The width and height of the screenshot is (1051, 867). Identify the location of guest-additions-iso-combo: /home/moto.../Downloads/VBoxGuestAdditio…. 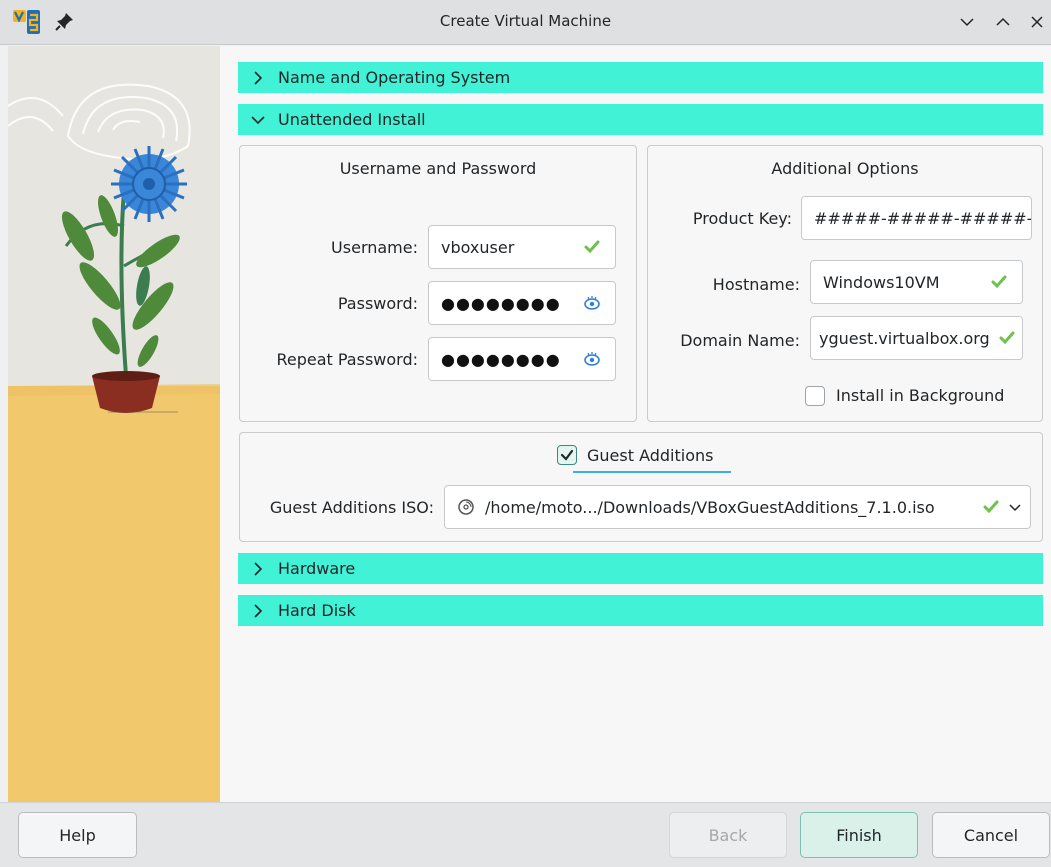
(737, 507).